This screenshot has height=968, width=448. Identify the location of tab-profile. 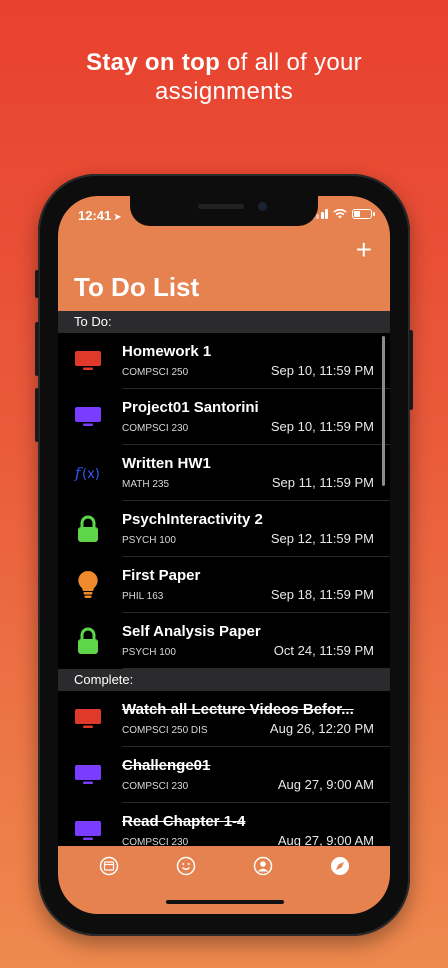
(263, 866).